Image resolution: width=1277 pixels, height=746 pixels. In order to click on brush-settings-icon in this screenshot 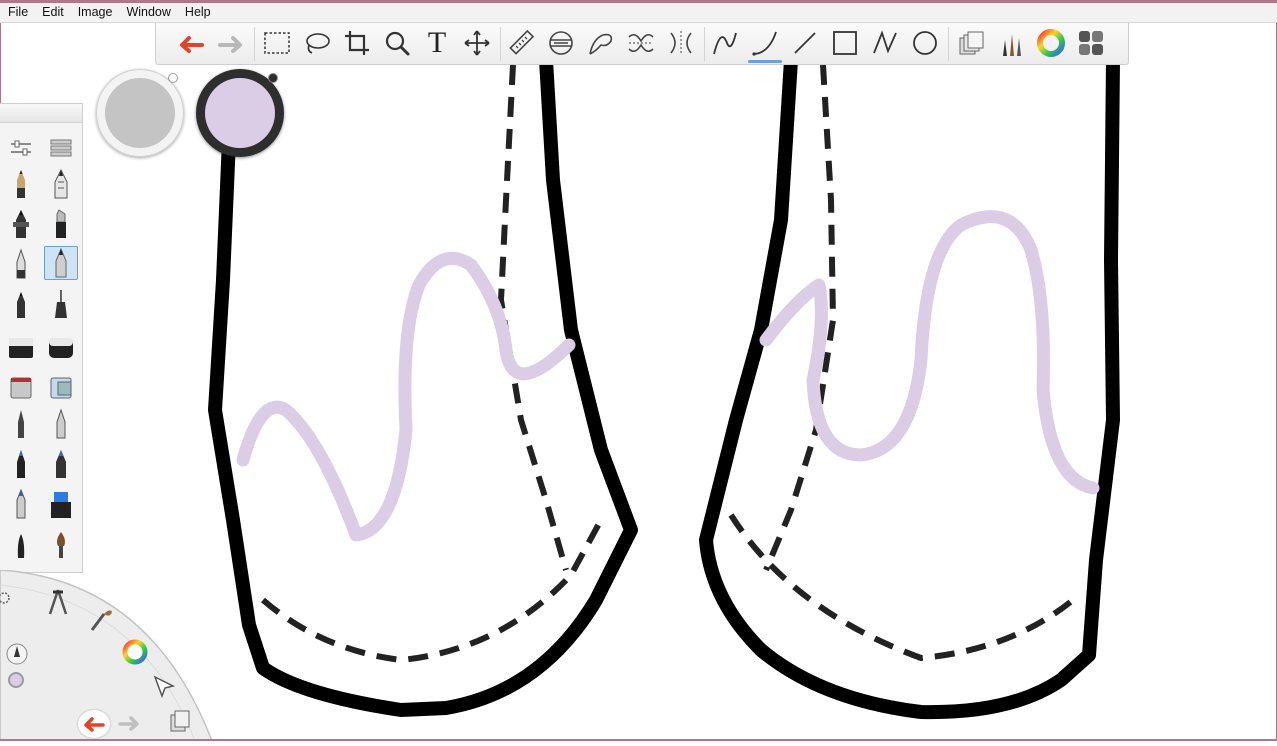, I will do `click(21, 143)`.